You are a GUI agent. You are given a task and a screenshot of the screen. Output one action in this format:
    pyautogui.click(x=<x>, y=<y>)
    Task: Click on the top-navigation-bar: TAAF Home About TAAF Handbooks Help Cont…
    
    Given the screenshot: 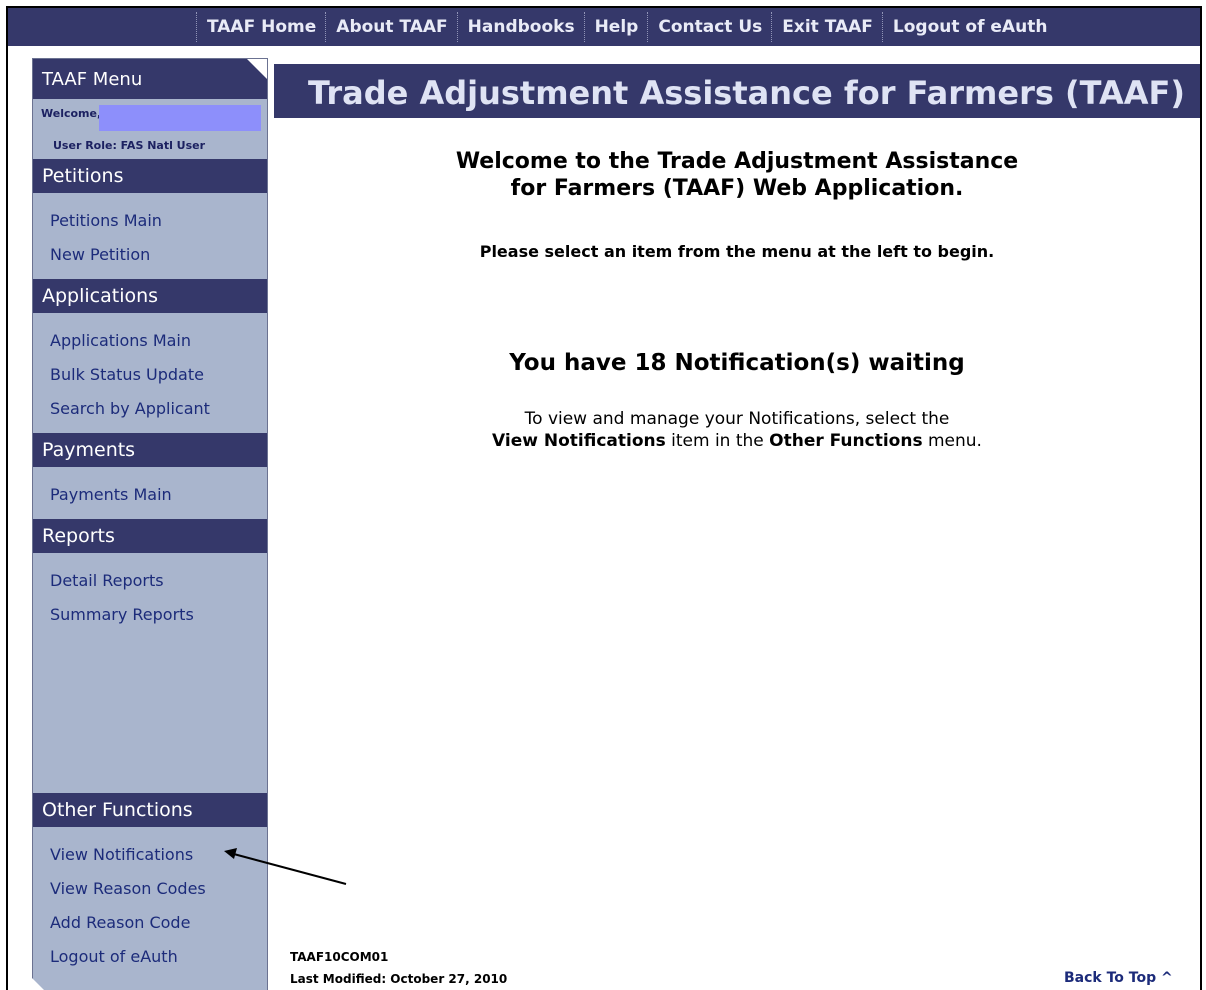 What is the action you would take?
    pyautogui.click(x=604, y=27)
    